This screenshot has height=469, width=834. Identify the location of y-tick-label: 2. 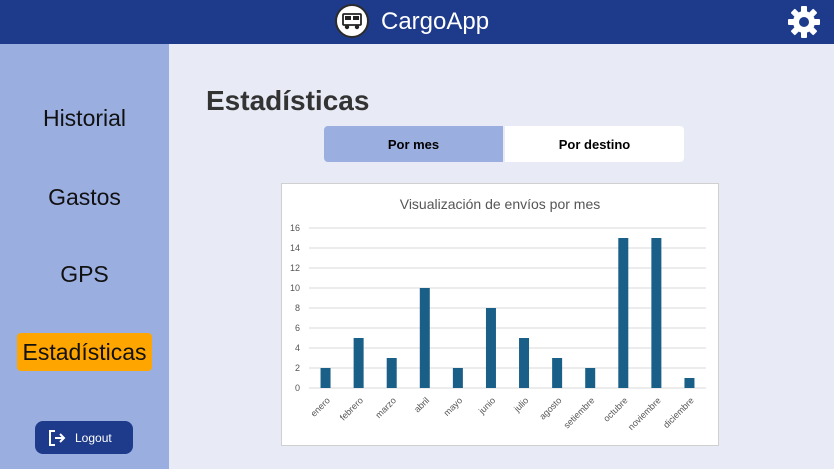
(297, 368).